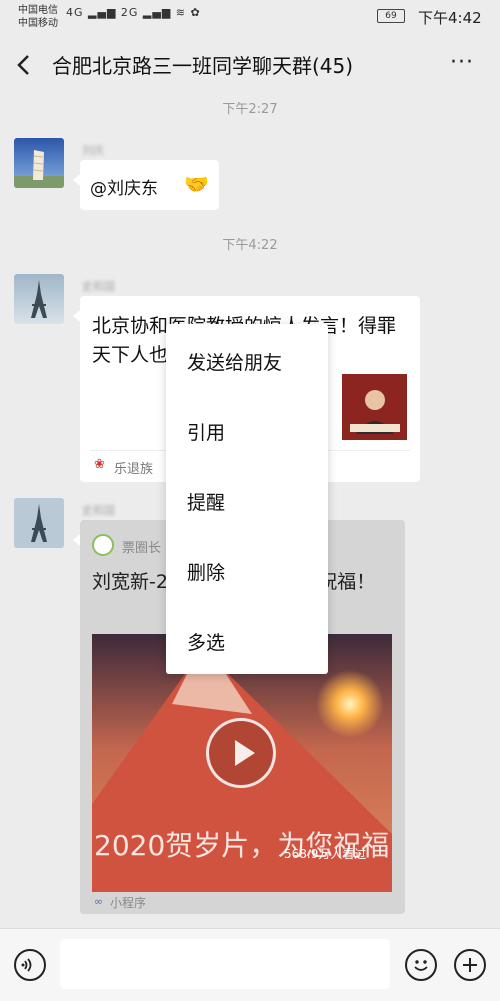 The width and height of the screenshot is (500, 1001). Describe the element at coordinates (203, 66) in the screenshot. I see `chat-title: 合肥北京路三一班同学聊天群(45)` at that location.